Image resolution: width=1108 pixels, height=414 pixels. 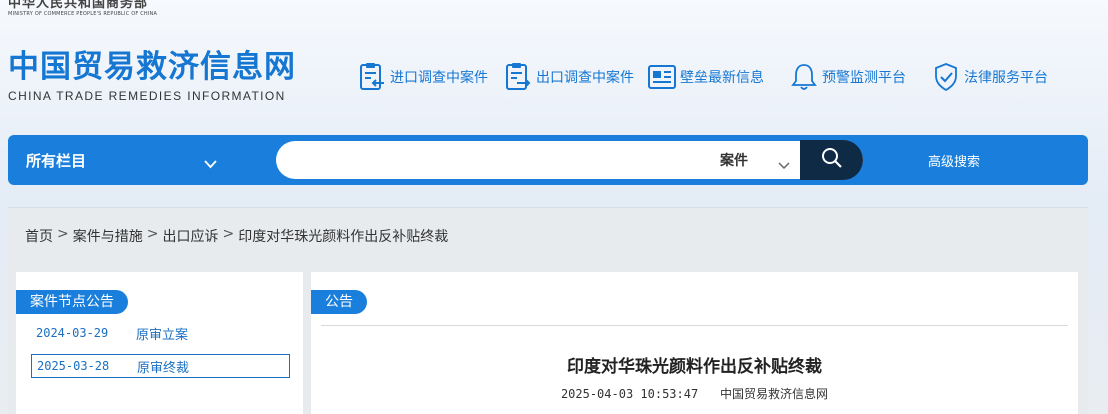 I want to click on divider, so click(x=694, y=325).